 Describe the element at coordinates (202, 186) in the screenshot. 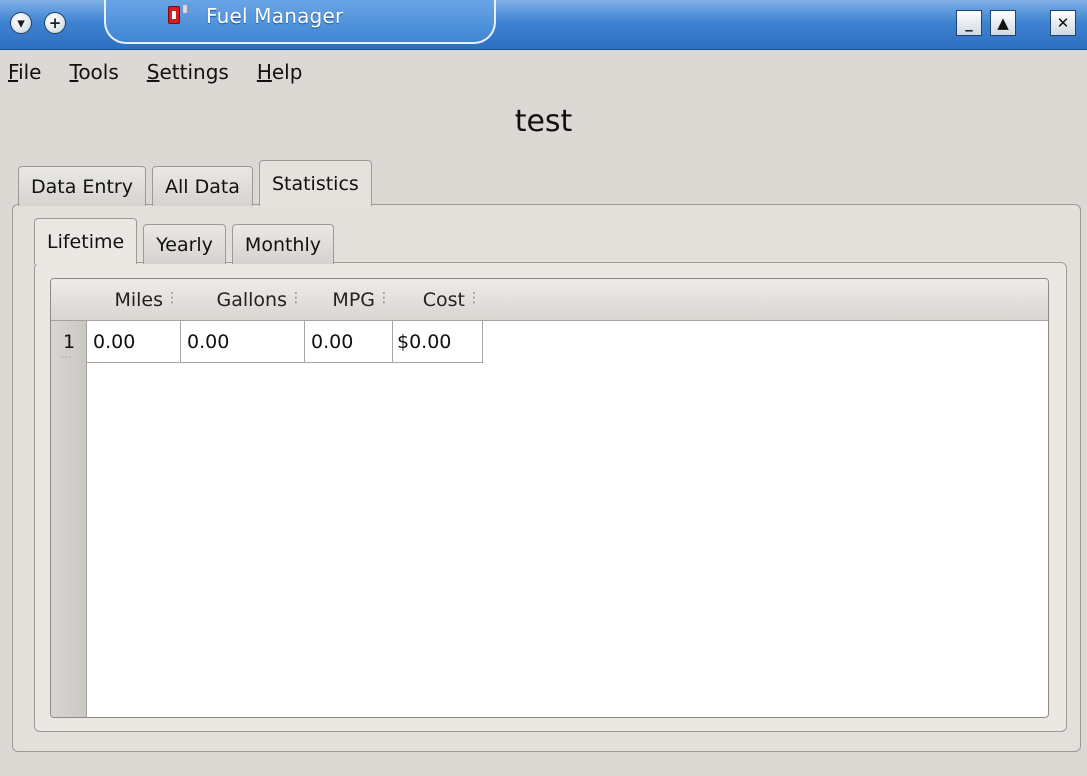

I see `tab-all-data: All Data` at that location.